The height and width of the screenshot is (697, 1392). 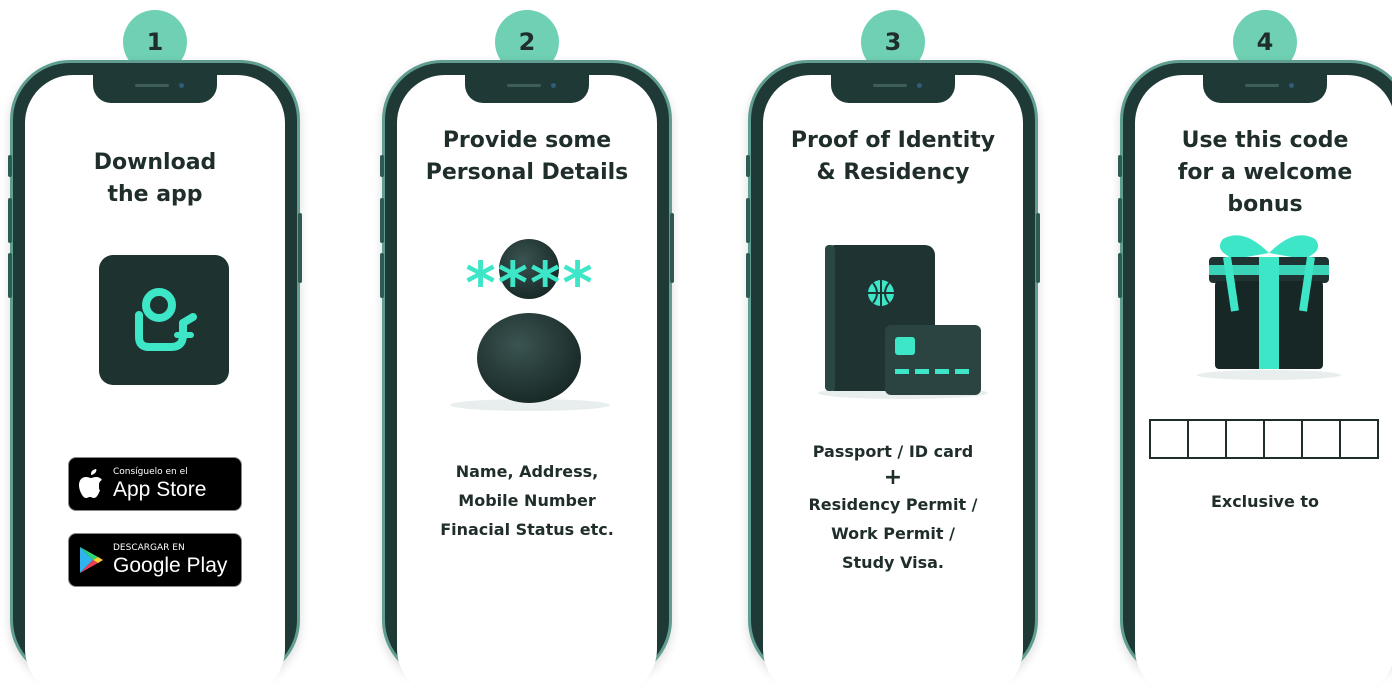 What do you see at coordinates (160, 489) in the screenshot?
I see `app-store-label: App Store` at bounding box center [160, 489].